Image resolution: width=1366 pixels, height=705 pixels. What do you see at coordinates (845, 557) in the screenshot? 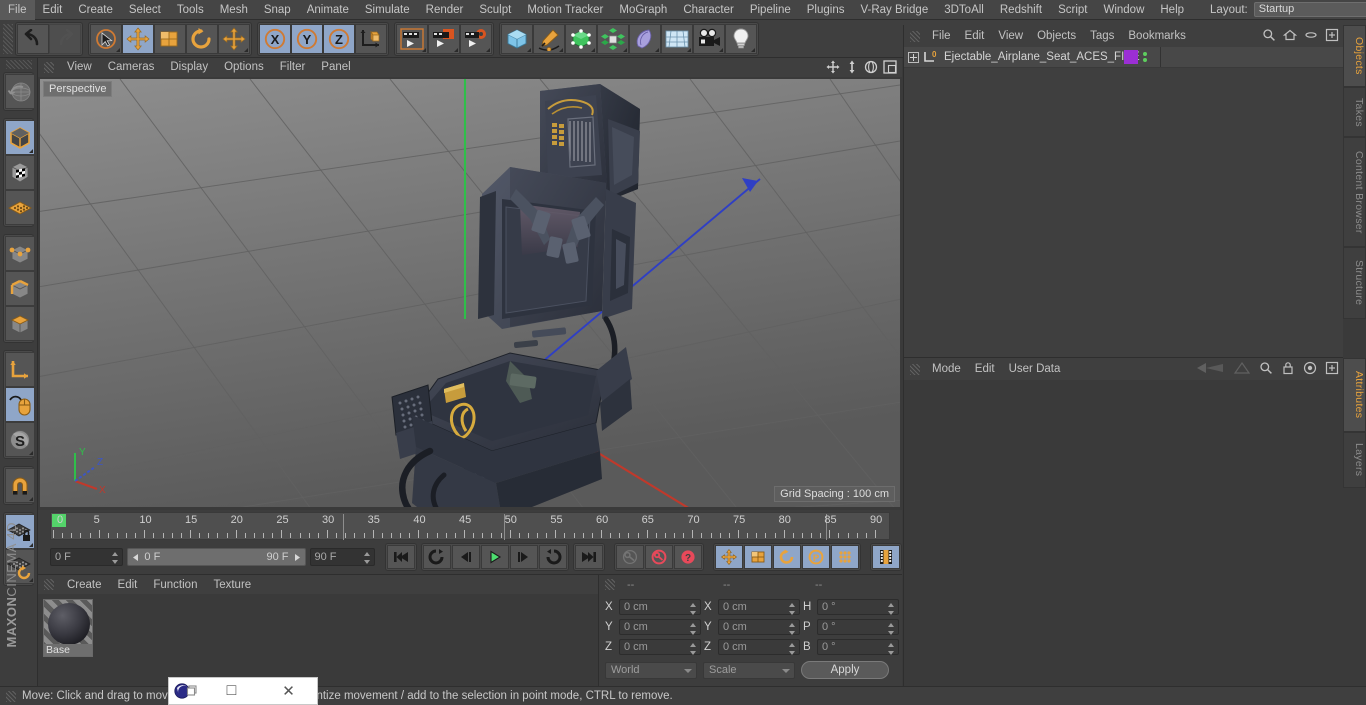
I see `point-level-anim-button` at bounding box center [845, 557].